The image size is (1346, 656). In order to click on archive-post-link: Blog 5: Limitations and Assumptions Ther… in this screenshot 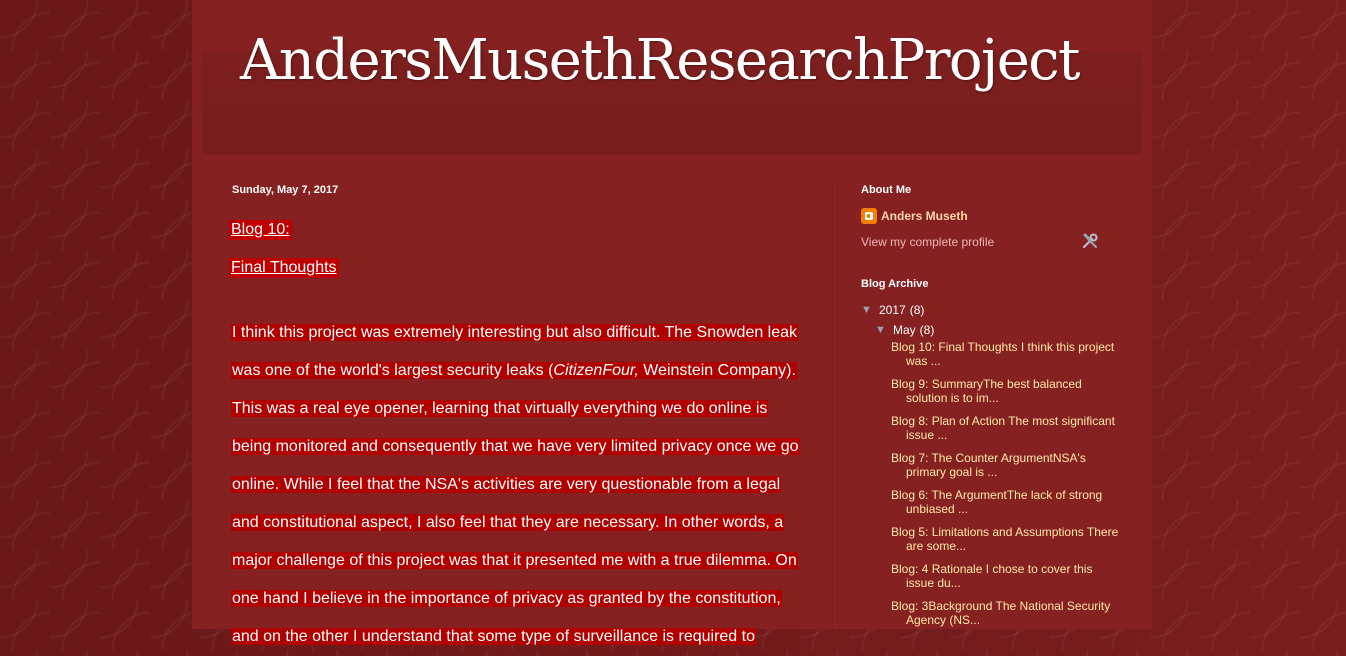, I will do `click(1006, 539)`.